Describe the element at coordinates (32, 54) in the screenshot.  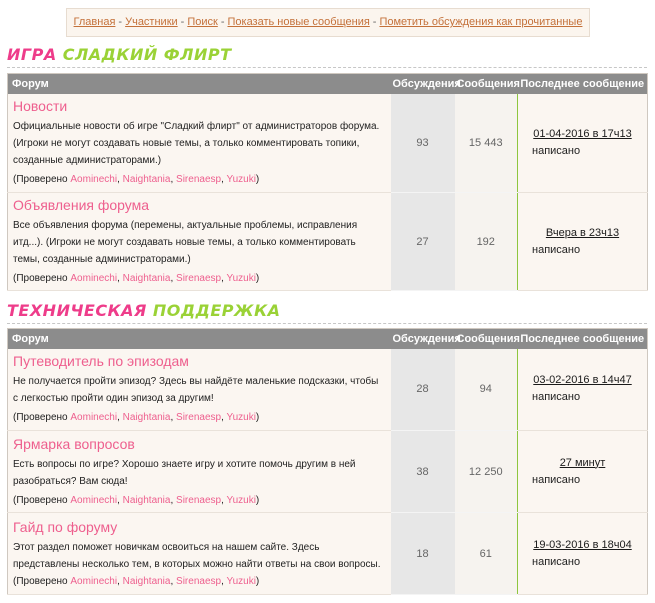
I see `category-title-word1: ИГРА` at that location.